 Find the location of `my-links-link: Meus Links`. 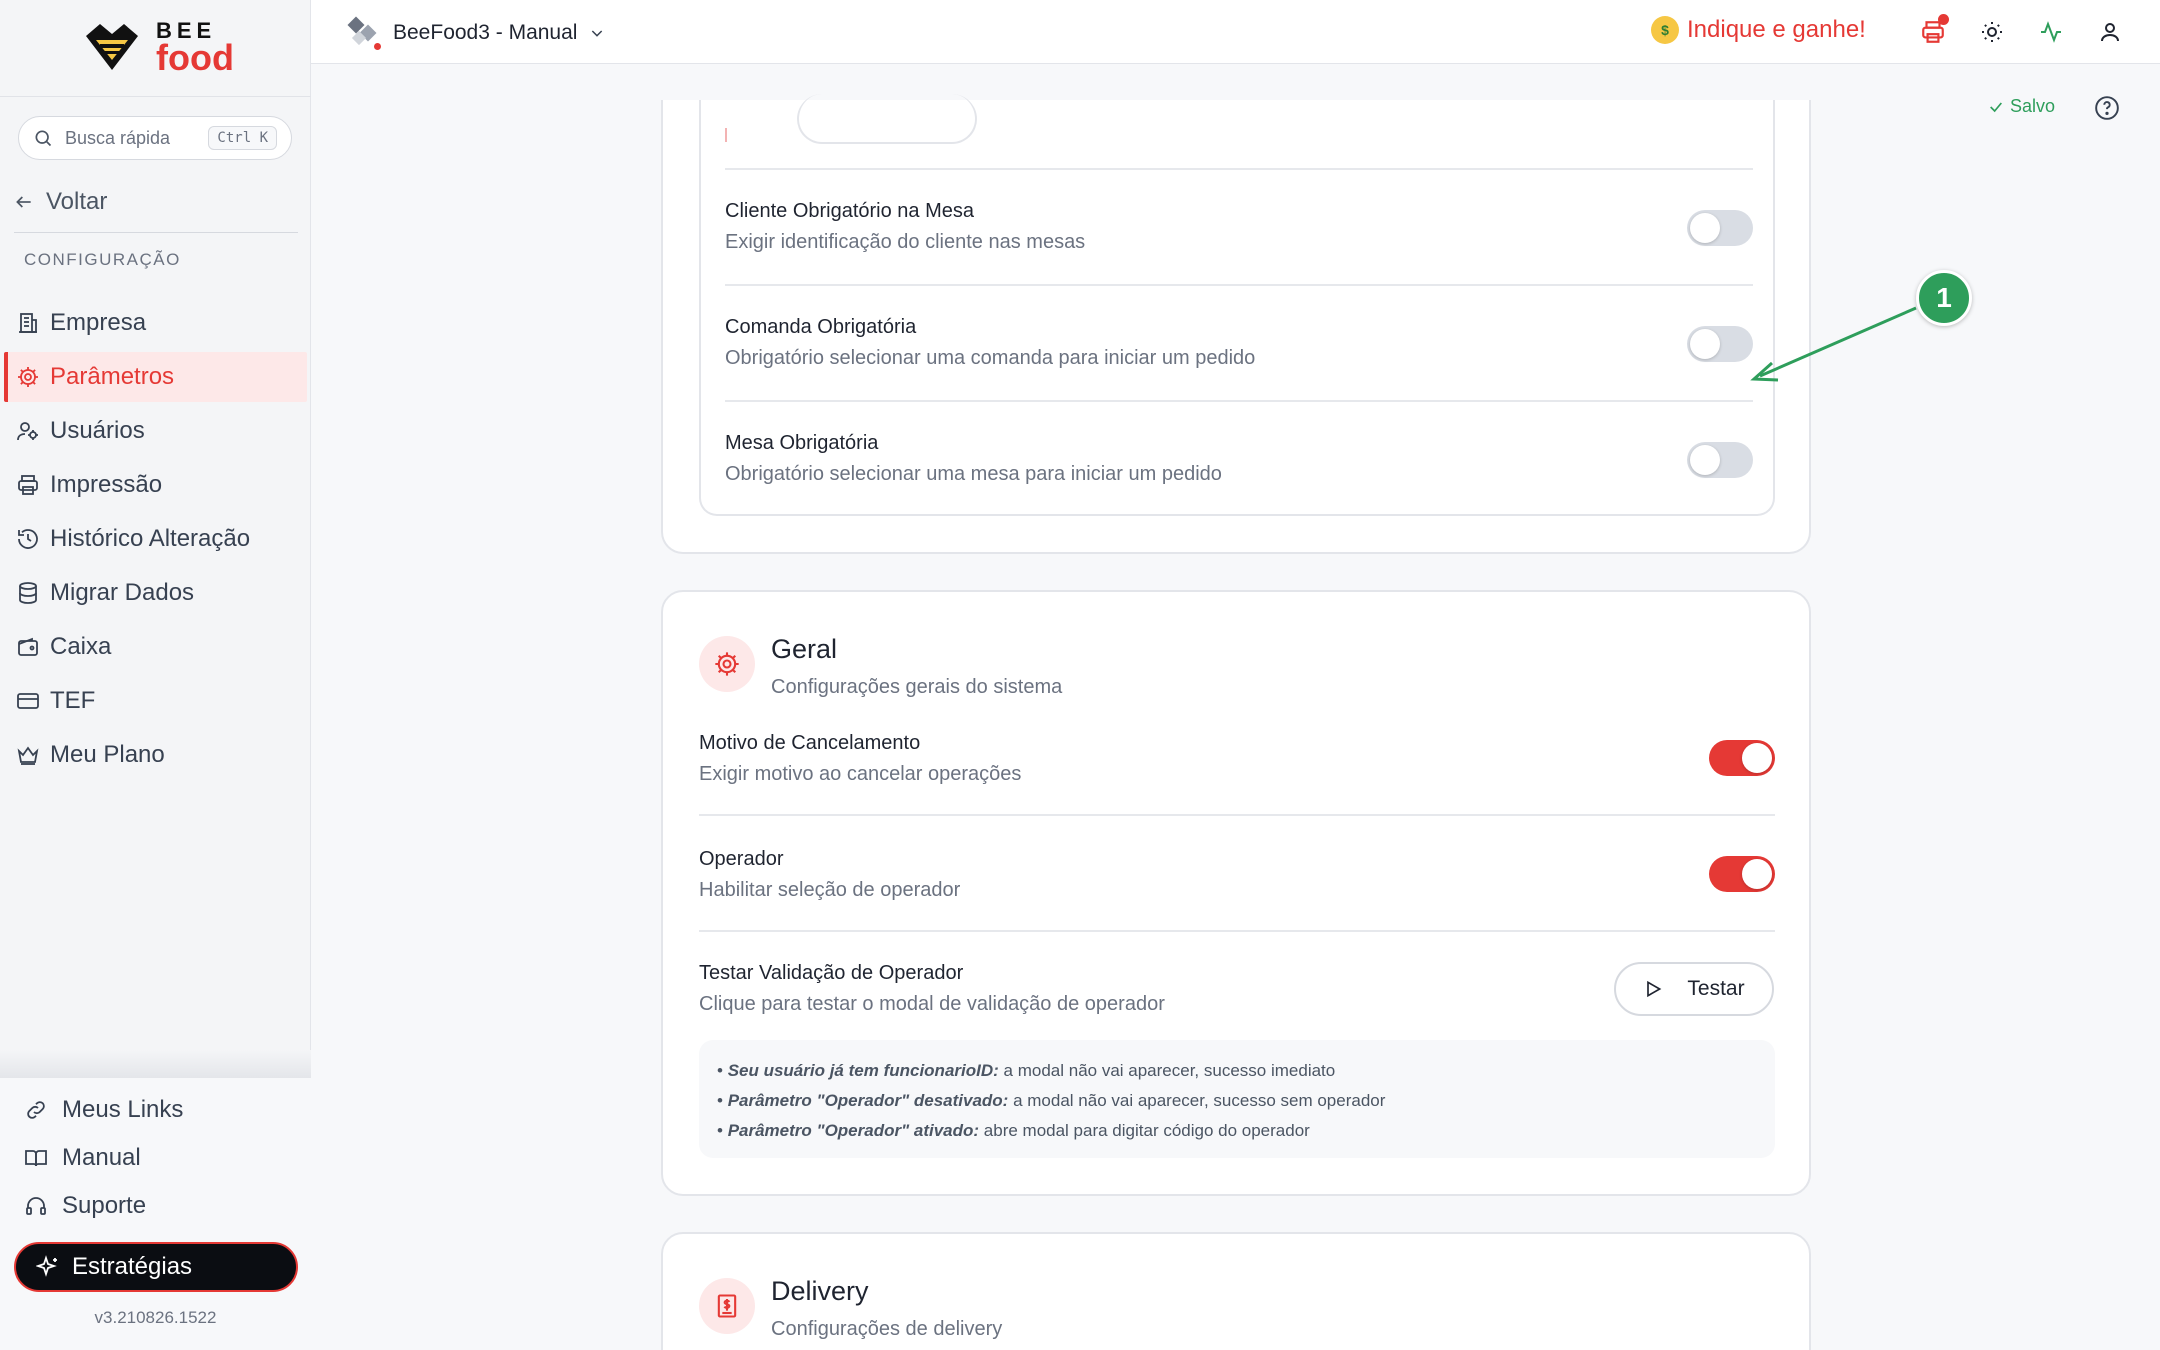

my-links-link: Meus Links is located at coordinates (103, 1110).